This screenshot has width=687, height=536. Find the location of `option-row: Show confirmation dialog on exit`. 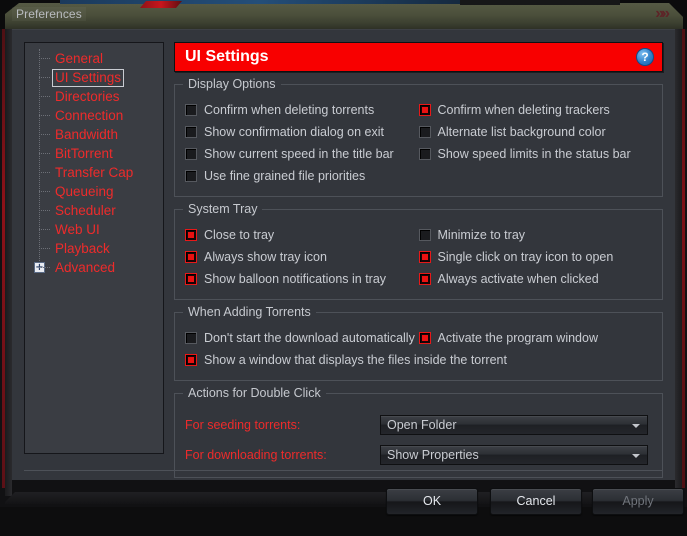

option-row: Show confirmation dialog on exit is located at coordinates (302, 132).